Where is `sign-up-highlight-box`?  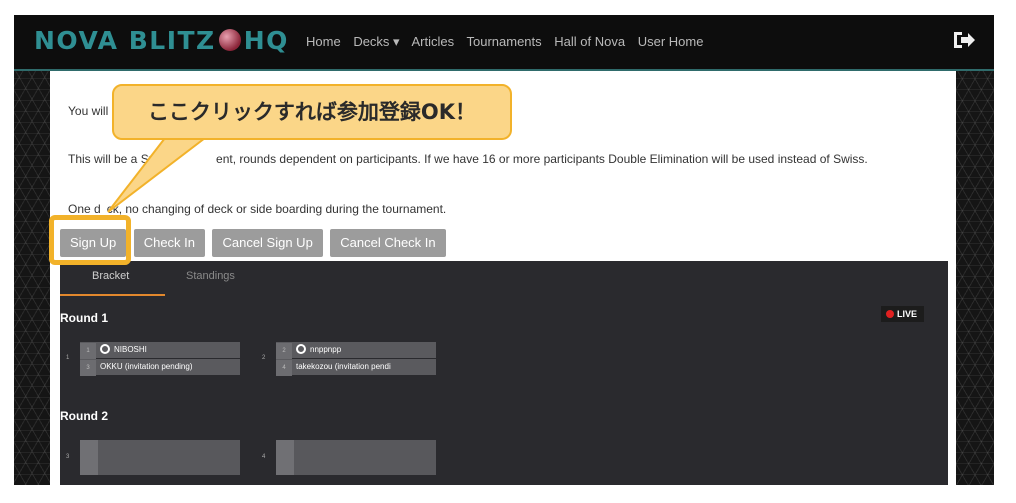
sign-up-highlight-box is located at coordinates (90, 240).